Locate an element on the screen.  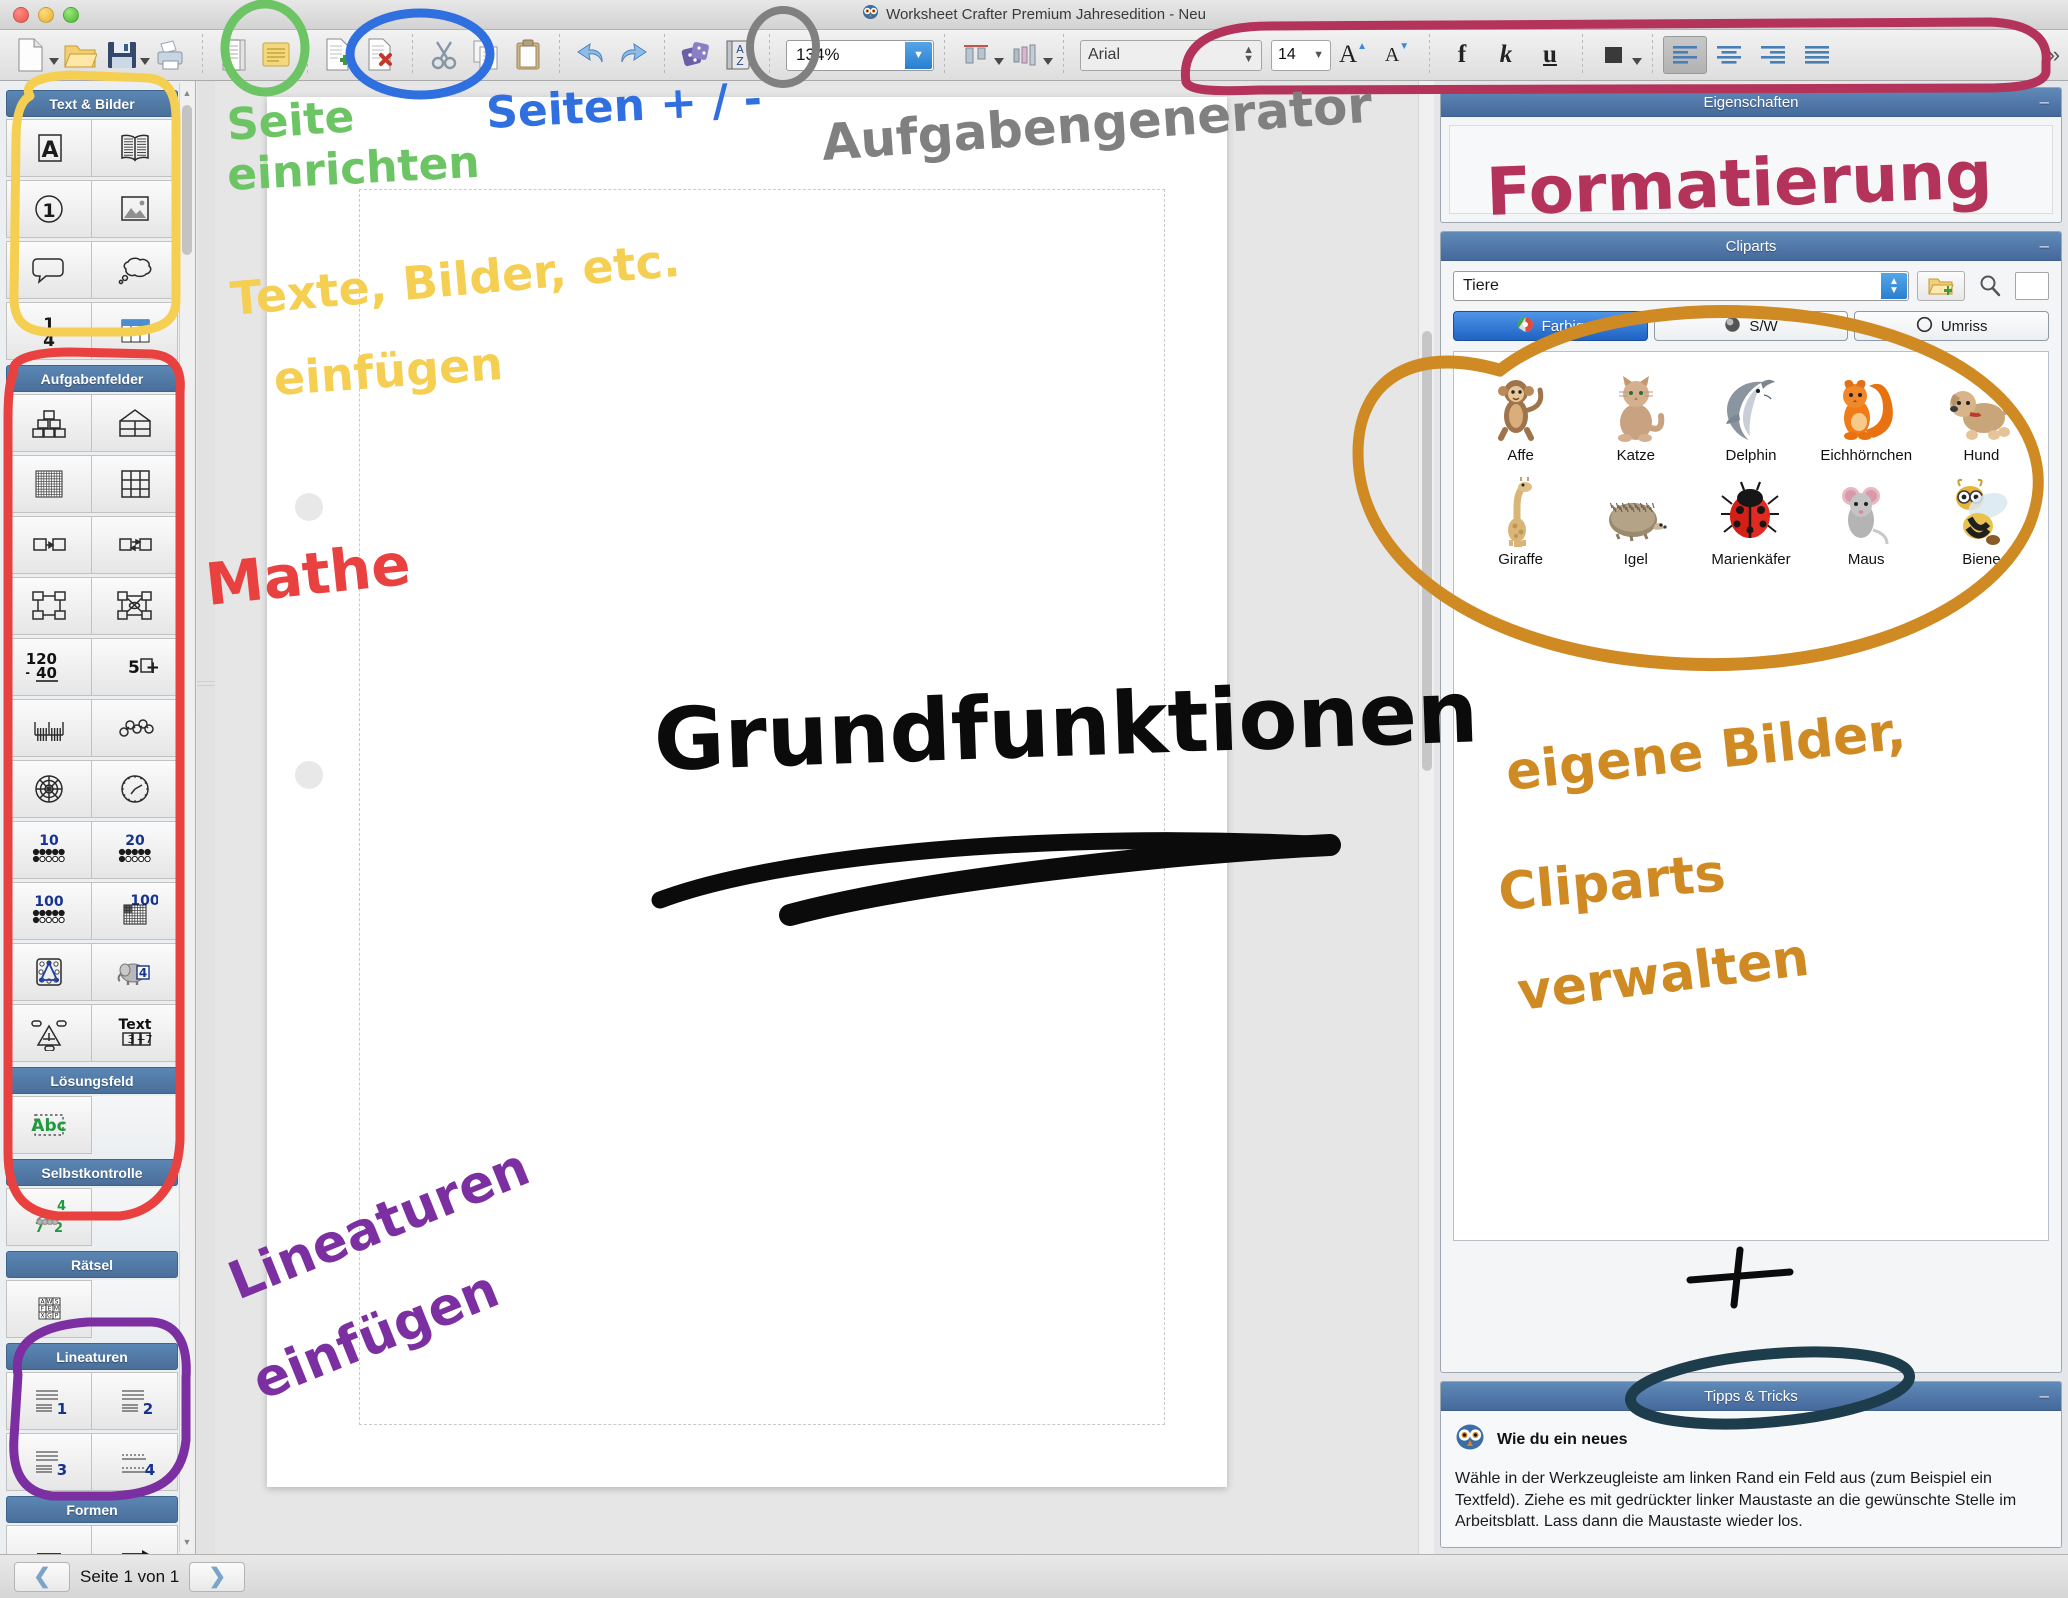
tool-geoboard is located at coordinates (49, 972).